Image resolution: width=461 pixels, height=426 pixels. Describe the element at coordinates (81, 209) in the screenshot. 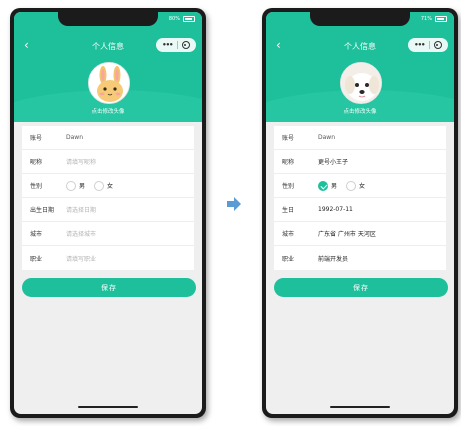

I see `birthday-picker: 请选择日期` at that location.